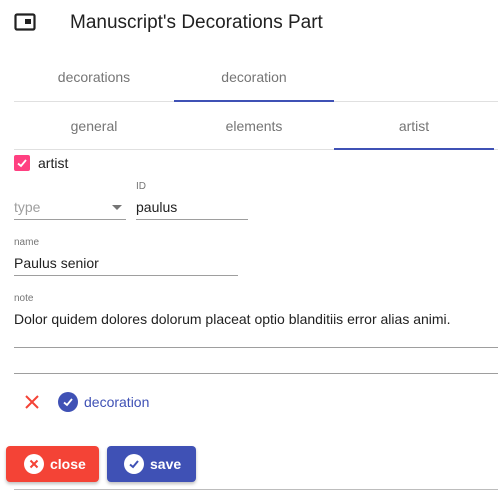 The width and height of the screenshot is (498, 497). Describe the element at coordinates (24, 298) in the screenshot. I see `note-field-label: note` at that location.